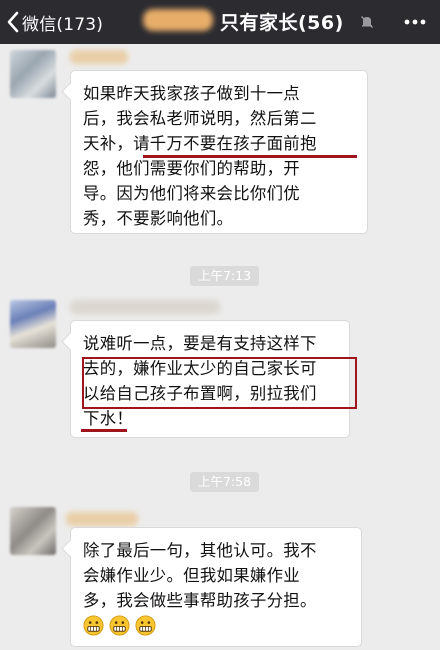 The width and height of the screenshot is (440, 650). I want to click on message-line: 除了最后一句，其他认可。我不, so click(200, 550).